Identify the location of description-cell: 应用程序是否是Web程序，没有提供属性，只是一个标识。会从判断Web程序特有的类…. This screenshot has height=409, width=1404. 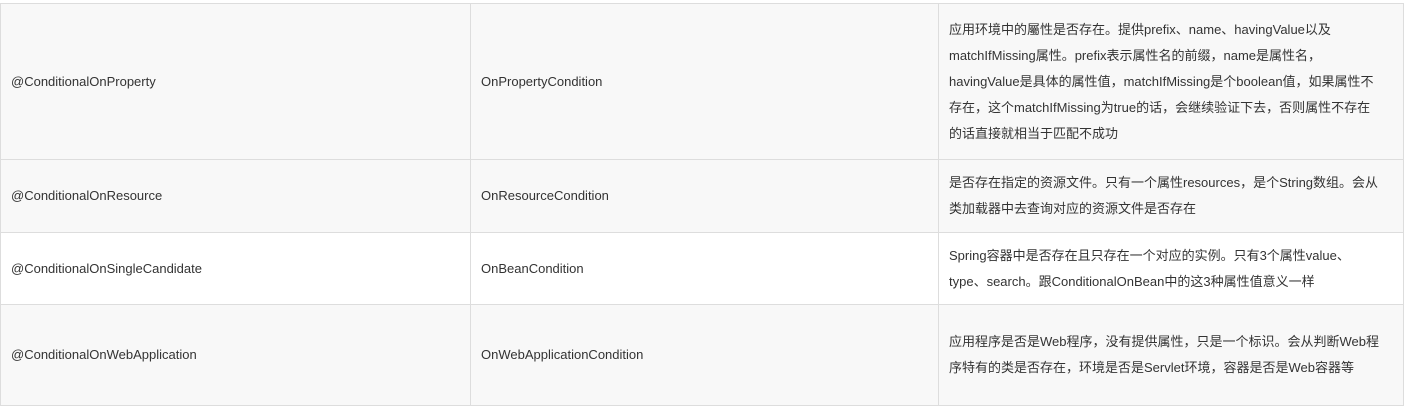
(1171, 355).